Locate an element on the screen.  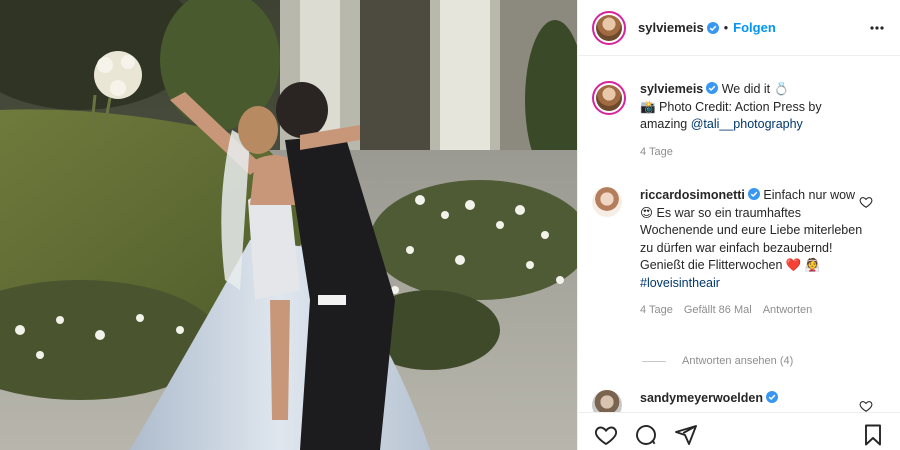
author-username: sylviemeis is located at coordinates (671, 27).